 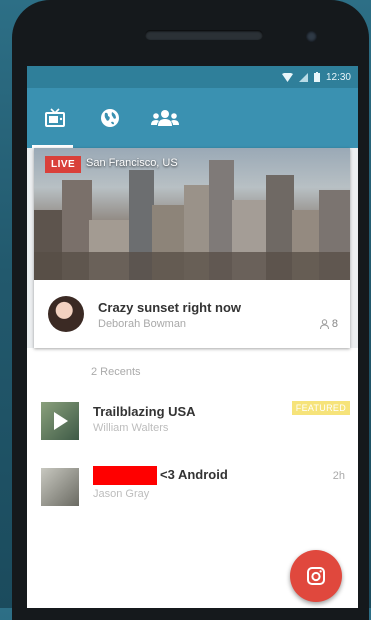 I want to click on battery-icon, so click(x=316, y=77).